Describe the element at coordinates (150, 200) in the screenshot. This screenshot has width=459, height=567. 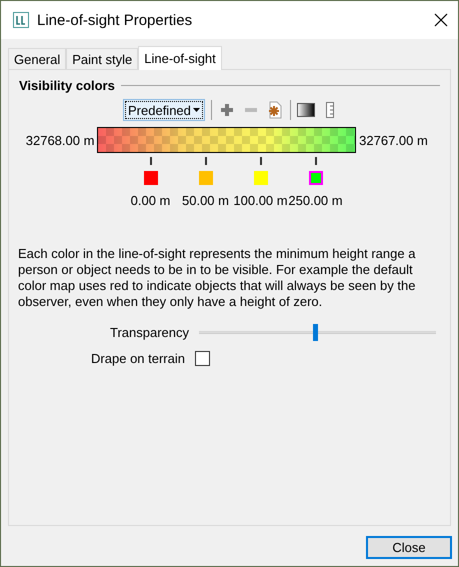
I see `stop-label: 0.00 m` at that location.